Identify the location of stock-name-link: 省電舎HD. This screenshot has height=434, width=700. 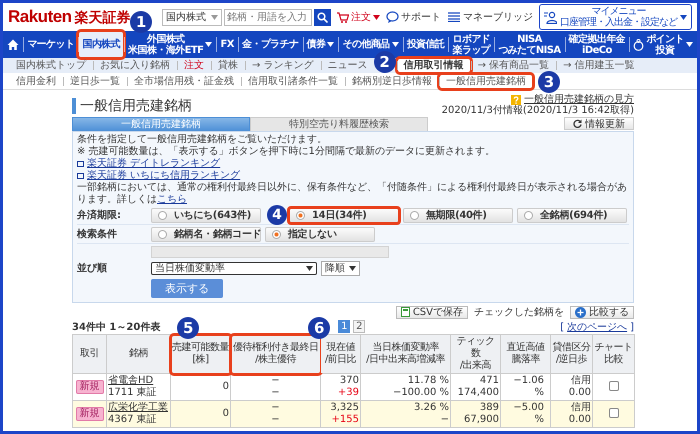
(138, 381).